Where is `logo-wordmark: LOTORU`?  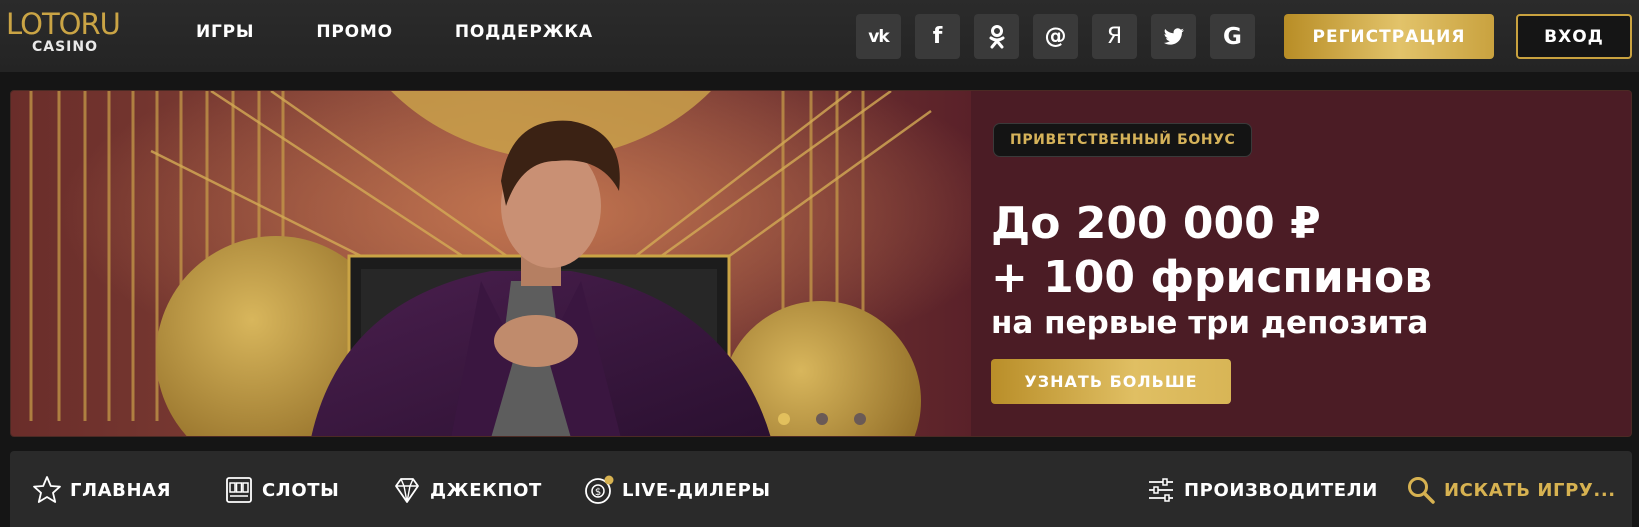
logo-wordmark: LOTORU is located at coordinates (63, 24).